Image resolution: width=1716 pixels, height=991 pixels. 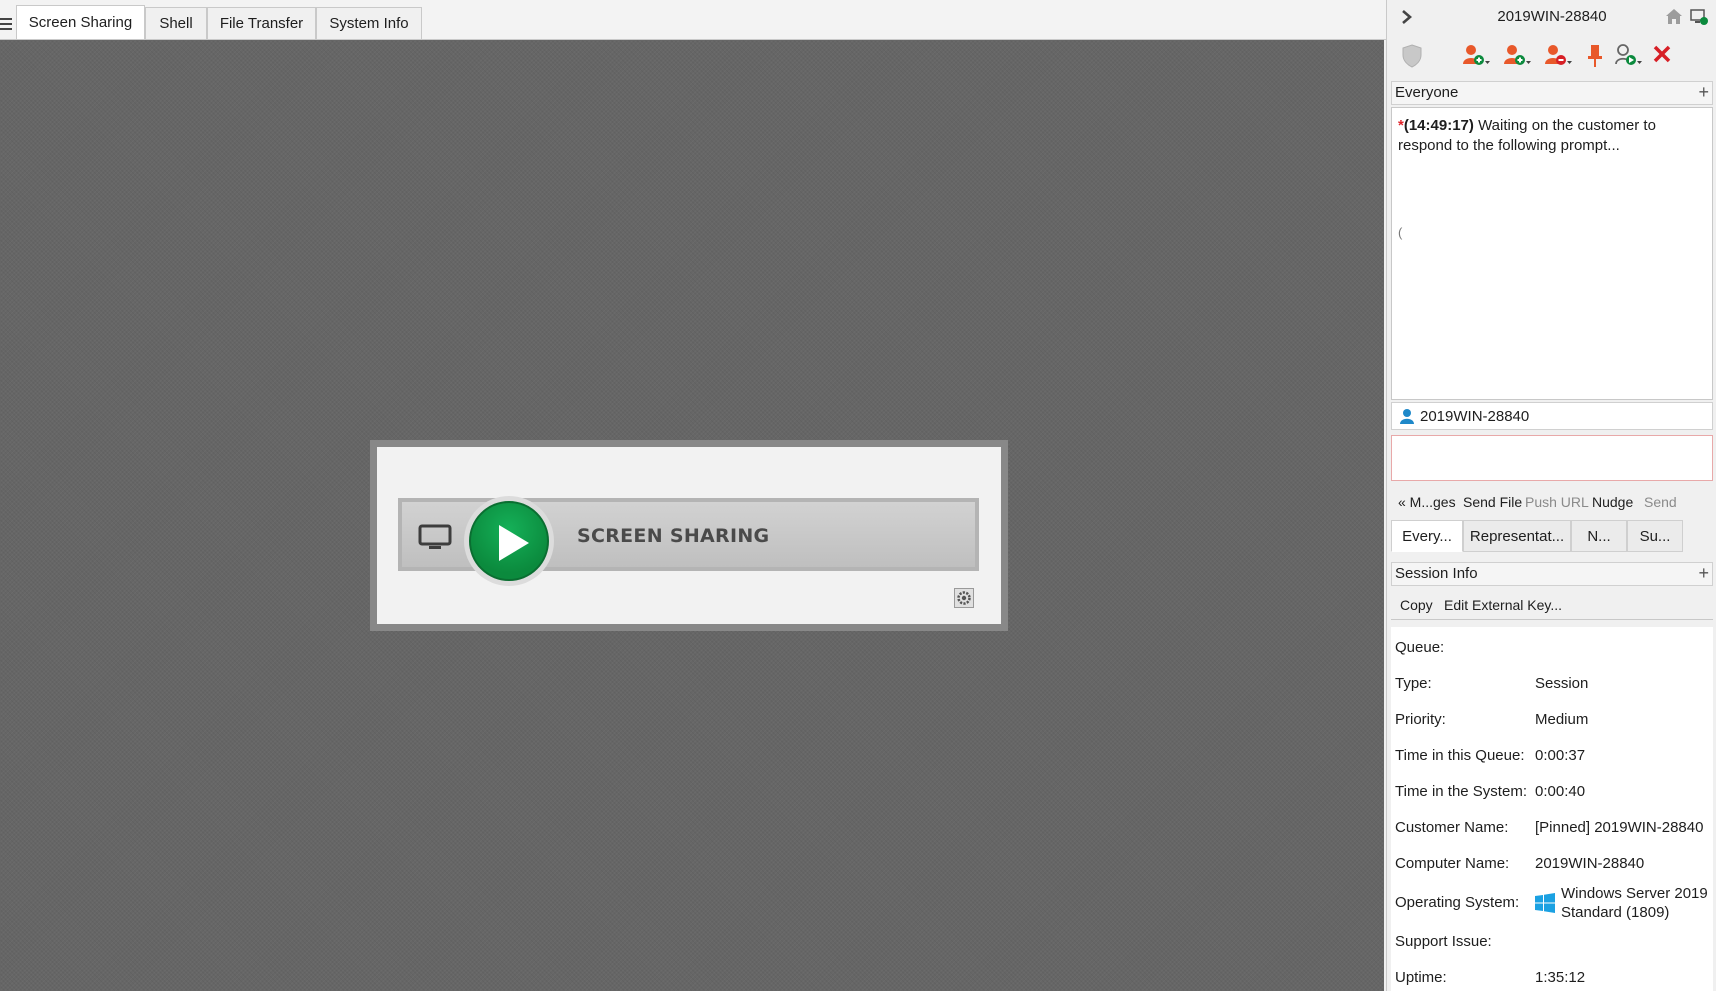 I want to click on chat-cursor-glyph: (, so click(x=1400, y=232).